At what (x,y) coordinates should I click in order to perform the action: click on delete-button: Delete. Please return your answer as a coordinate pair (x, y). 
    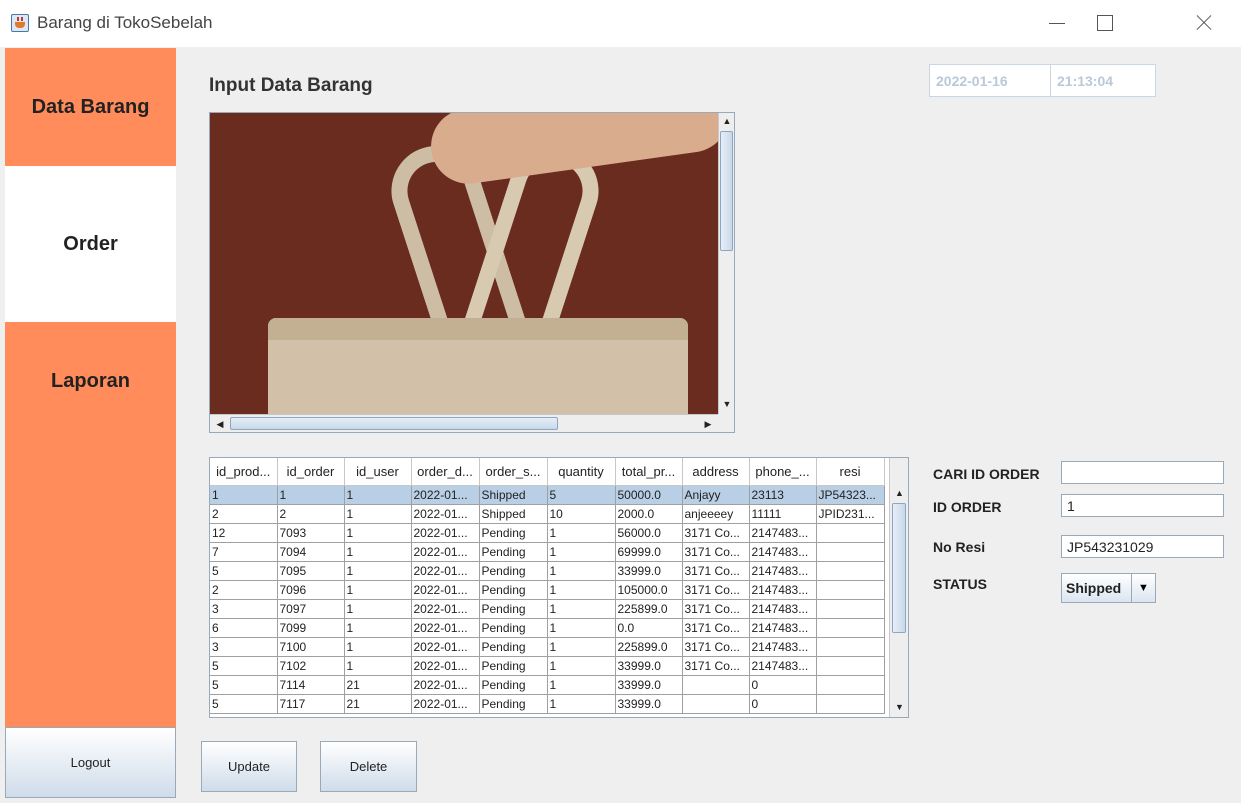
    Looking at the image, I should click on (368, 766).